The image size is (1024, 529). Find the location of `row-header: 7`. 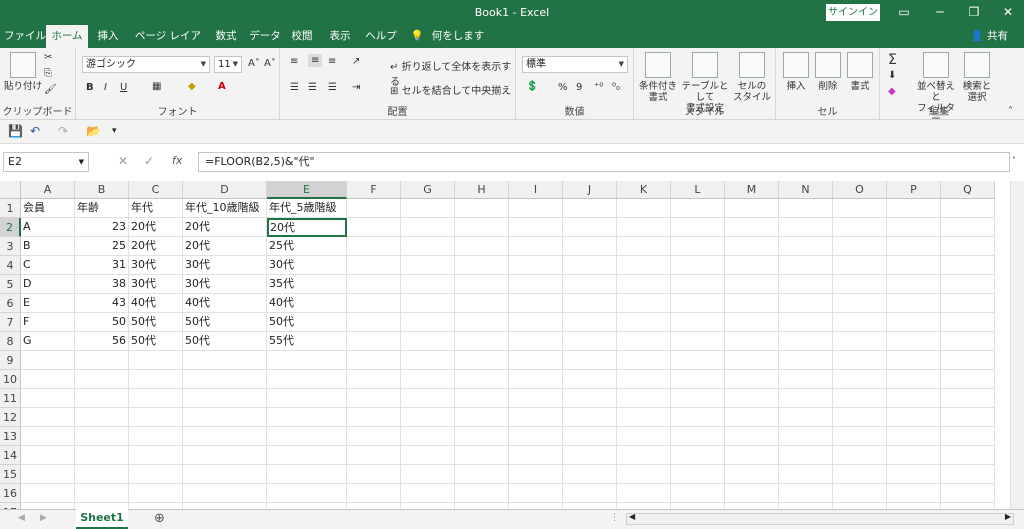

row-header: 7 is located at coordinates (10, 322).